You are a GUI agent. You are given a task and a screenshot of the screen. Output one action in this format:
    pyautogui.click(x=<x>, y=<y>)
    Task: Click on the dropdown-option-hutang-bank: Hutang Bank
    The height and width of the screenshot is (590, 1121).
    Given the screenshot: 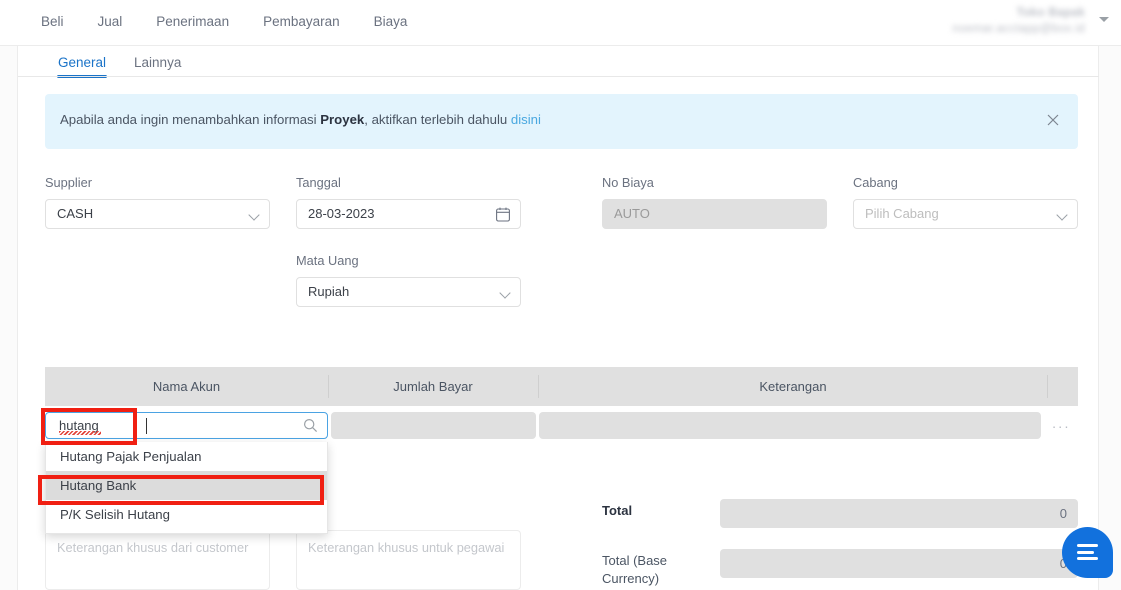 What is the action you would take?
    pyautogui.click(x=186, y=485)
    